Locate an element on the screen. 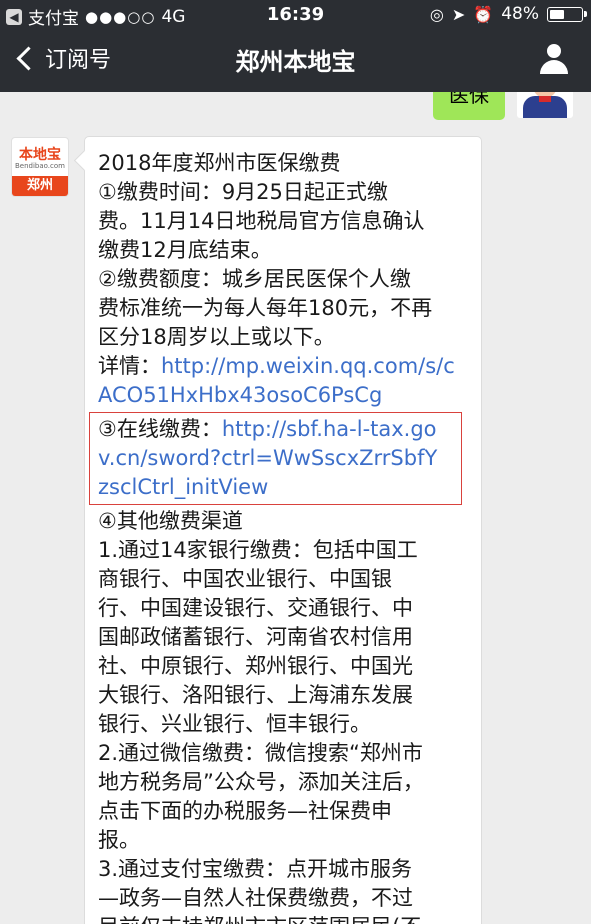  message-line: 目前仅支持郑州市市区范围居民(不 is located at coordinates (289, 918).